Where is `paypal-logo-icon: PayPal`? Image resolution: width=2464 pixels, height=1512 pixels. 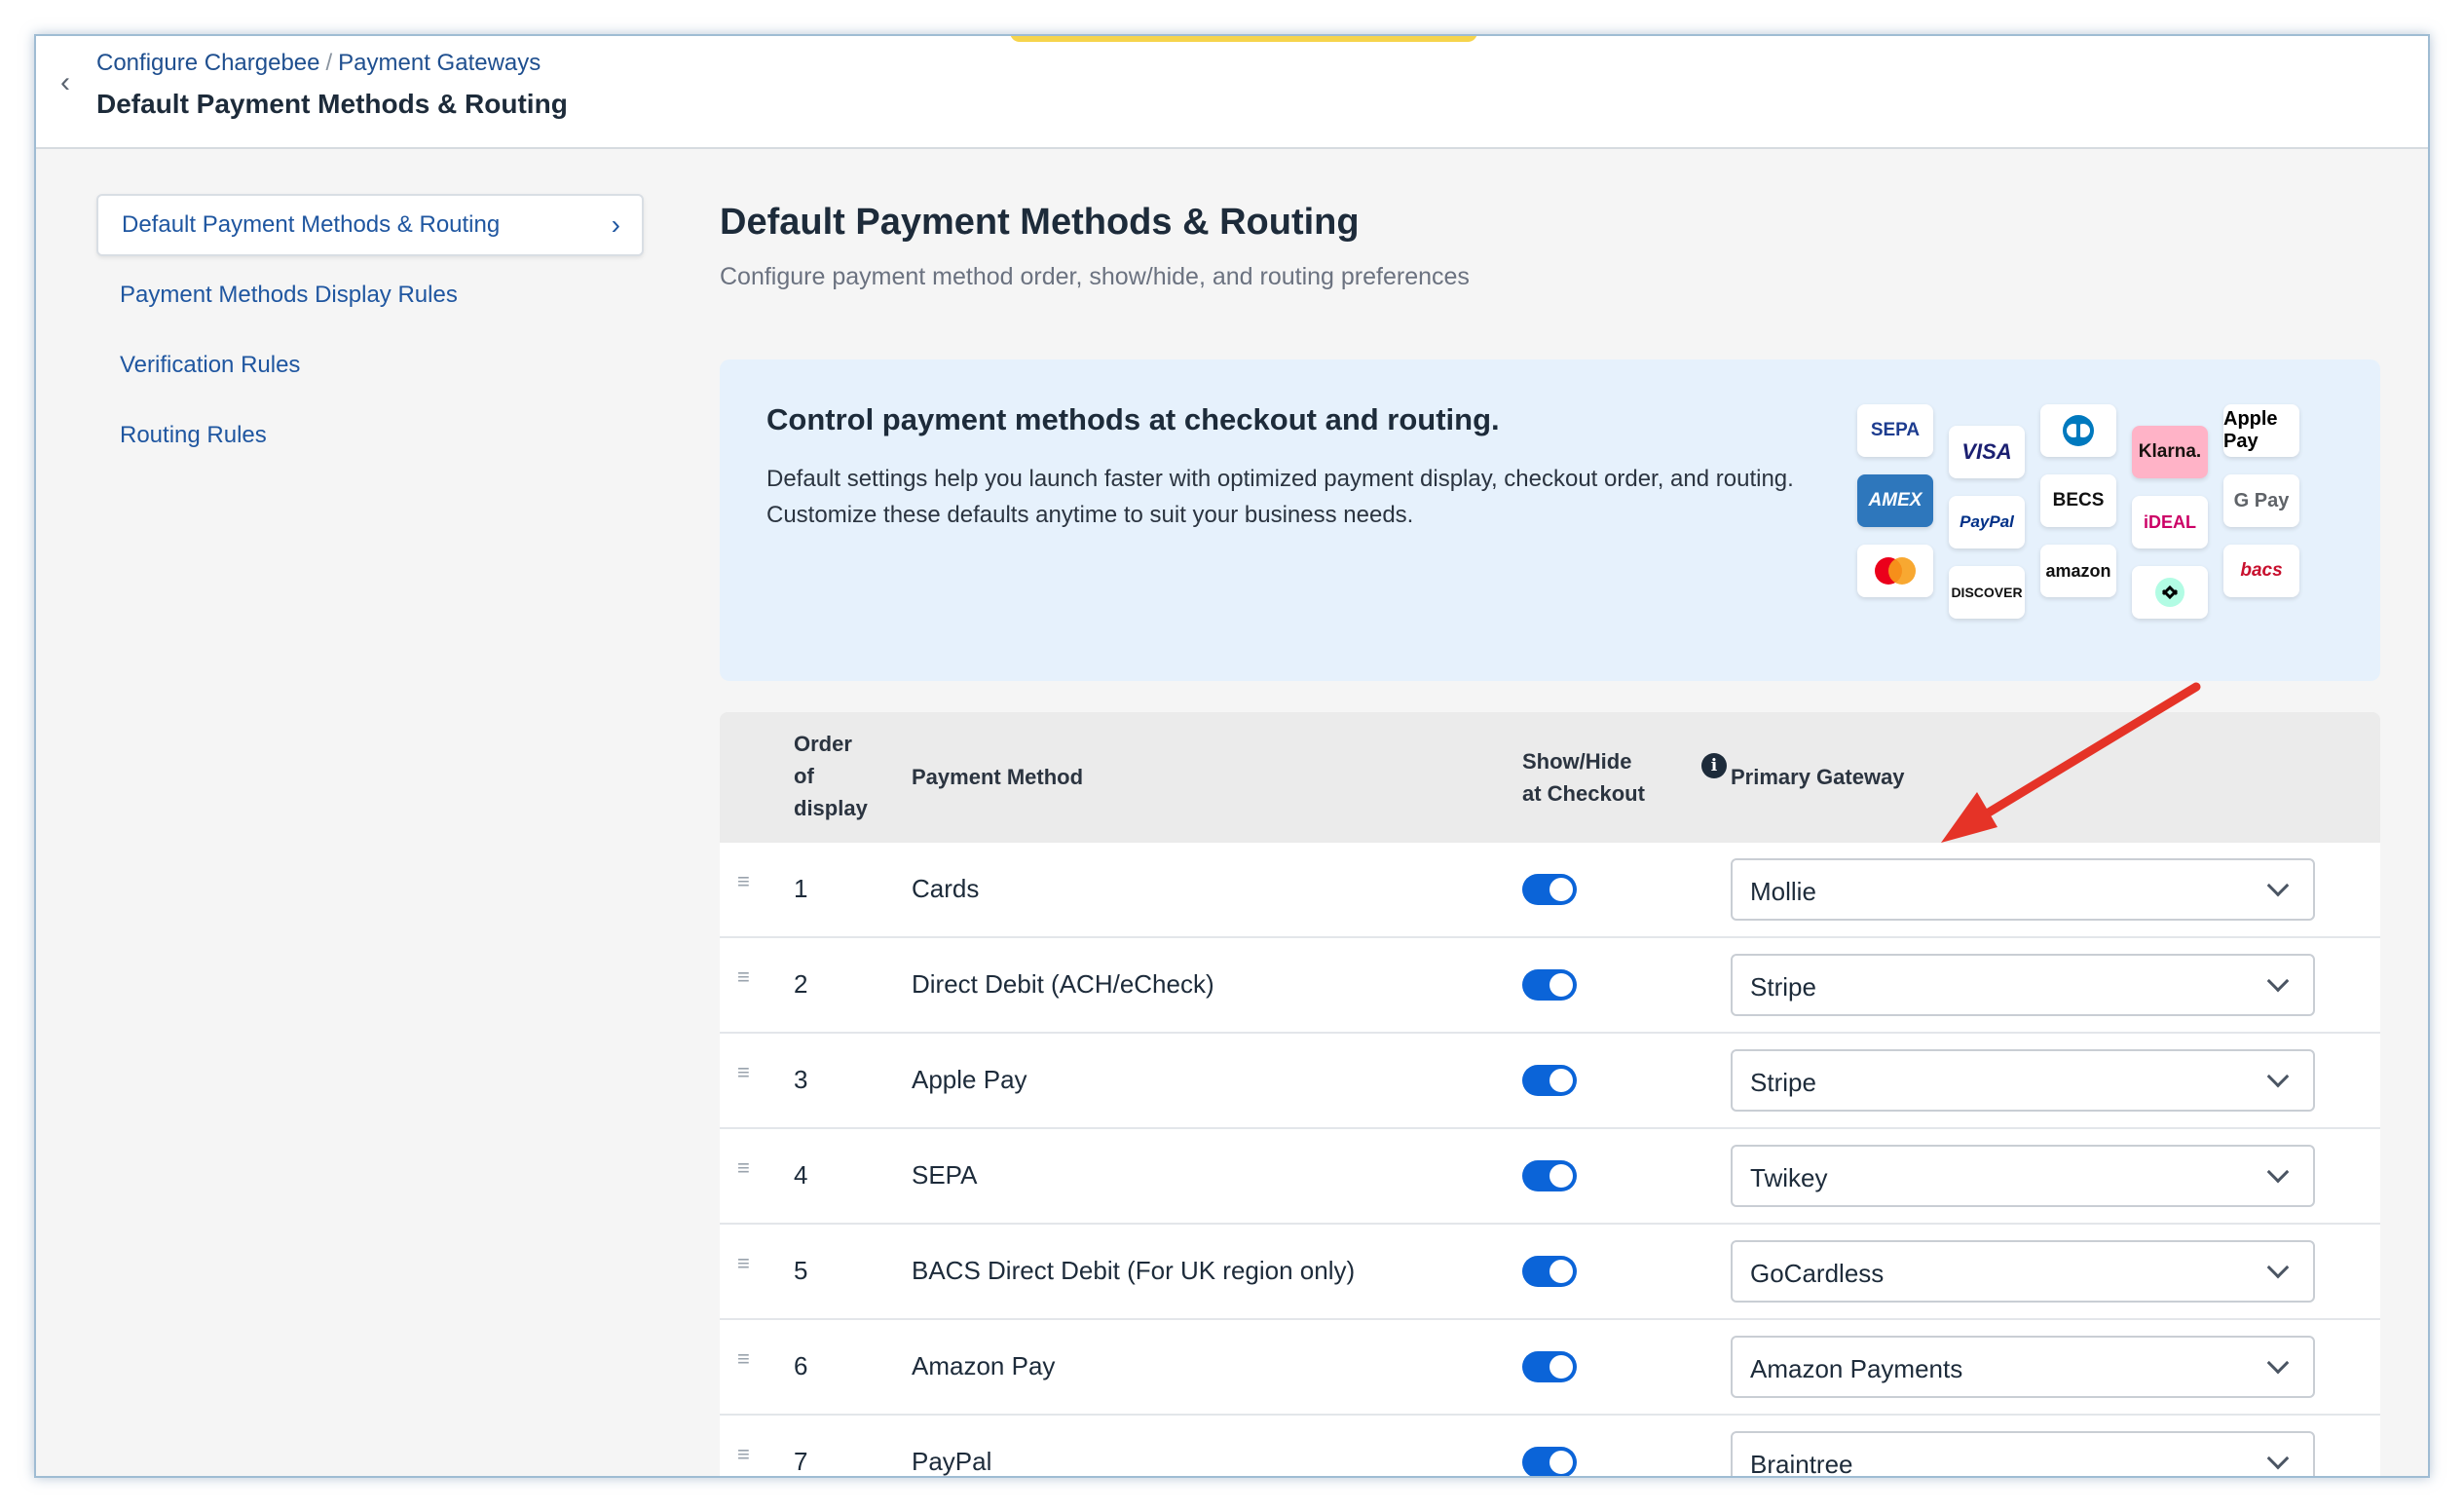
paypal-logo-icon: PayPal is located at coordinates (1987, 522).